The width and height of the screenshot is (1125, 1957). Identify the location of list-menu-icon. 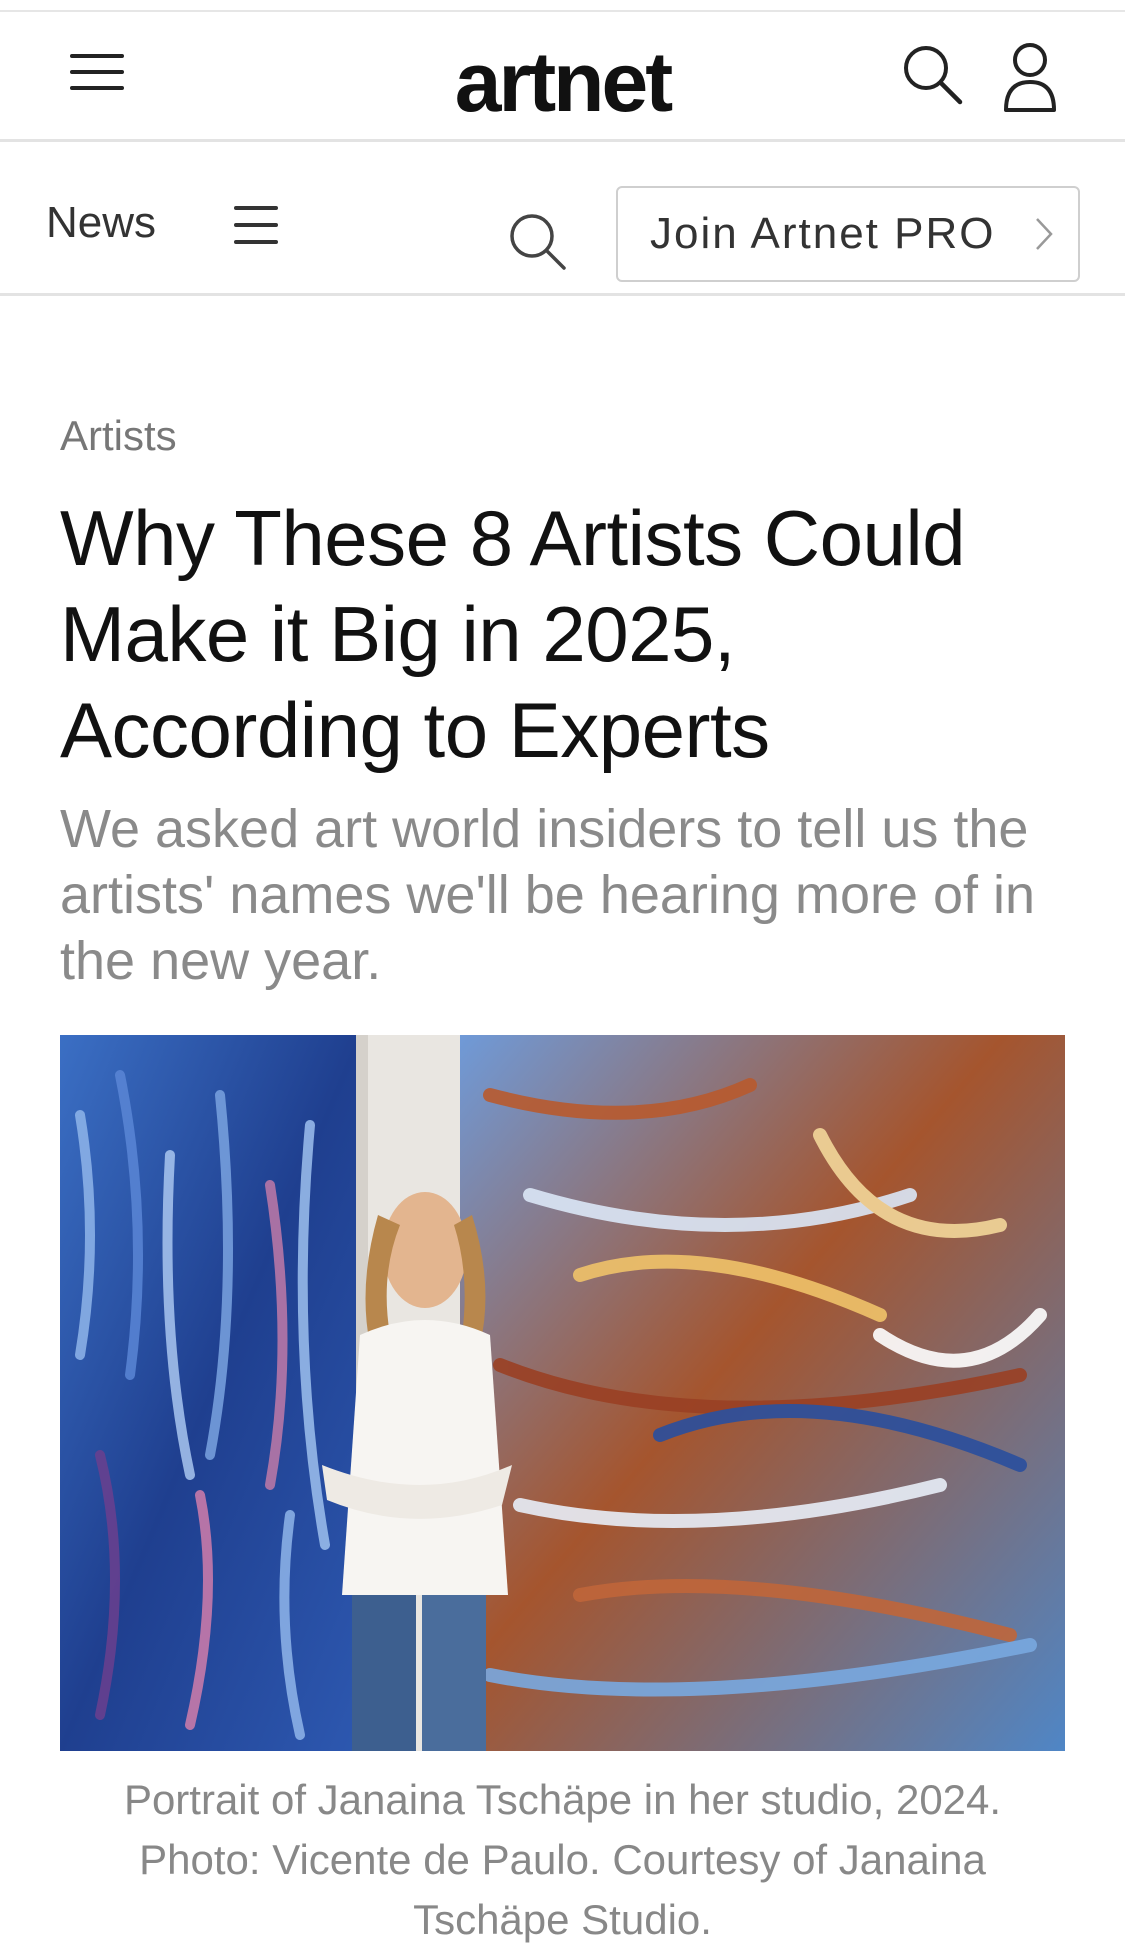
(256, 225).